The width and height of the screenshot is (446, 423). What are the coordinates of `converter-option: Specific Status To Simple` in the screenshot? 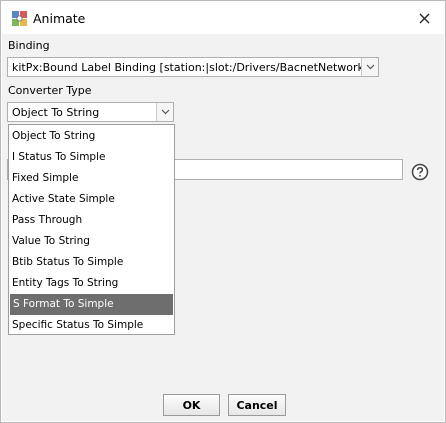 It's located at (91, 325).